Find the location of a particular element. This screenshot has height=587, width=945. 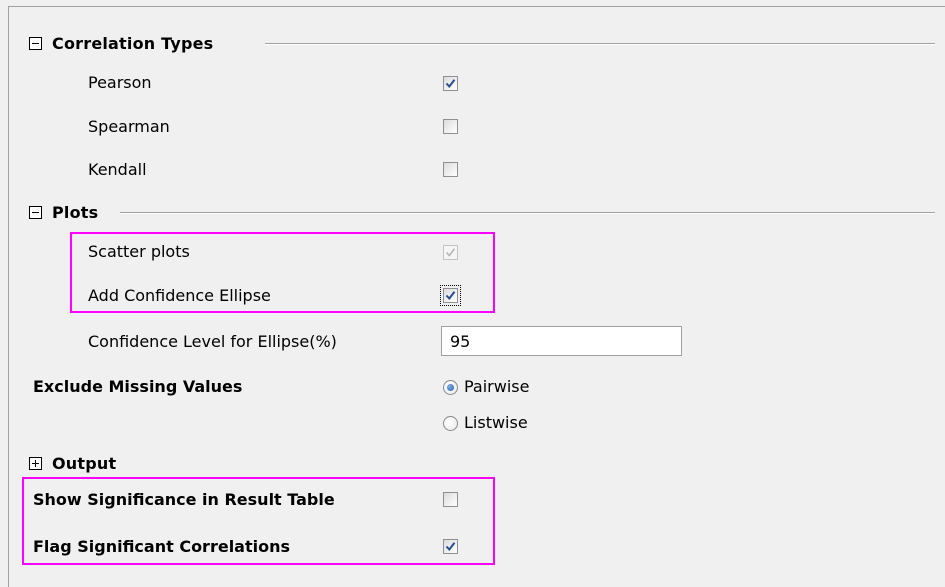

plots-title: Plots is located at coordinates (75, 212).